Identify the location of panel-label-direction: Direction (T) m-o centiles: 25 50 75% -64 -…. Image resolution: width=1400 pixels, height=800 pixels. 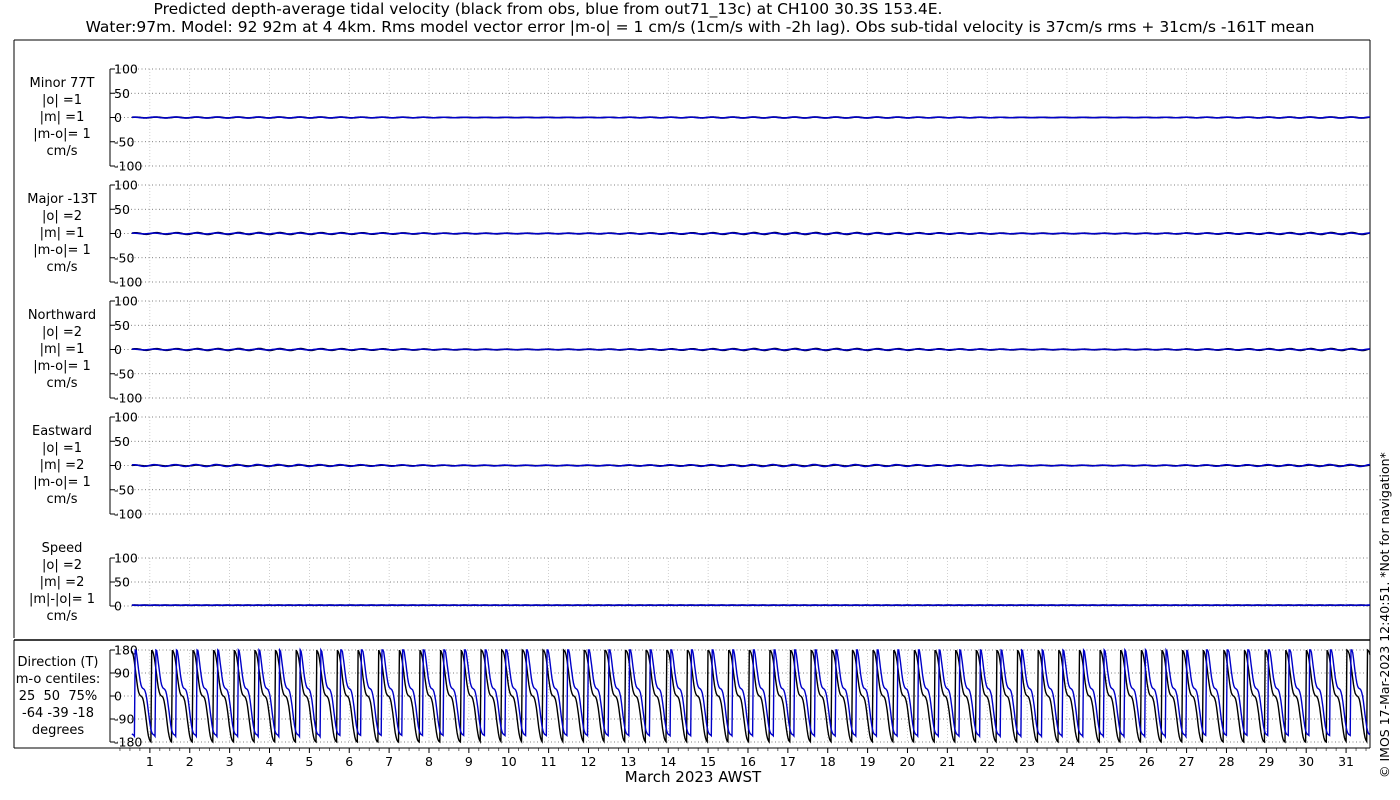
(58, 696).